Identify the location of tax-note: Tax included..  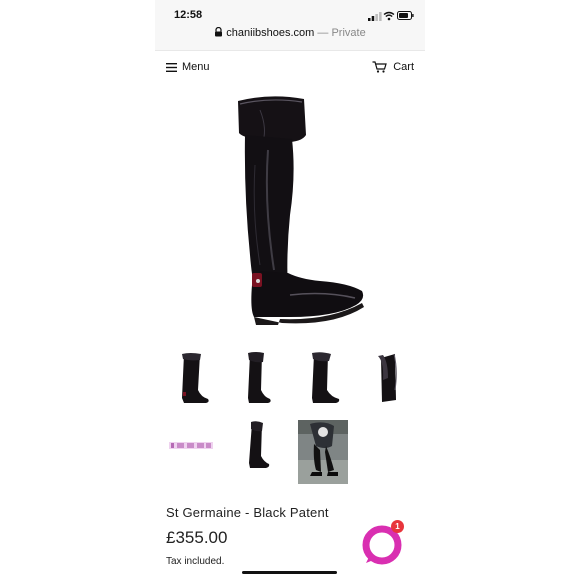
(195, 561).